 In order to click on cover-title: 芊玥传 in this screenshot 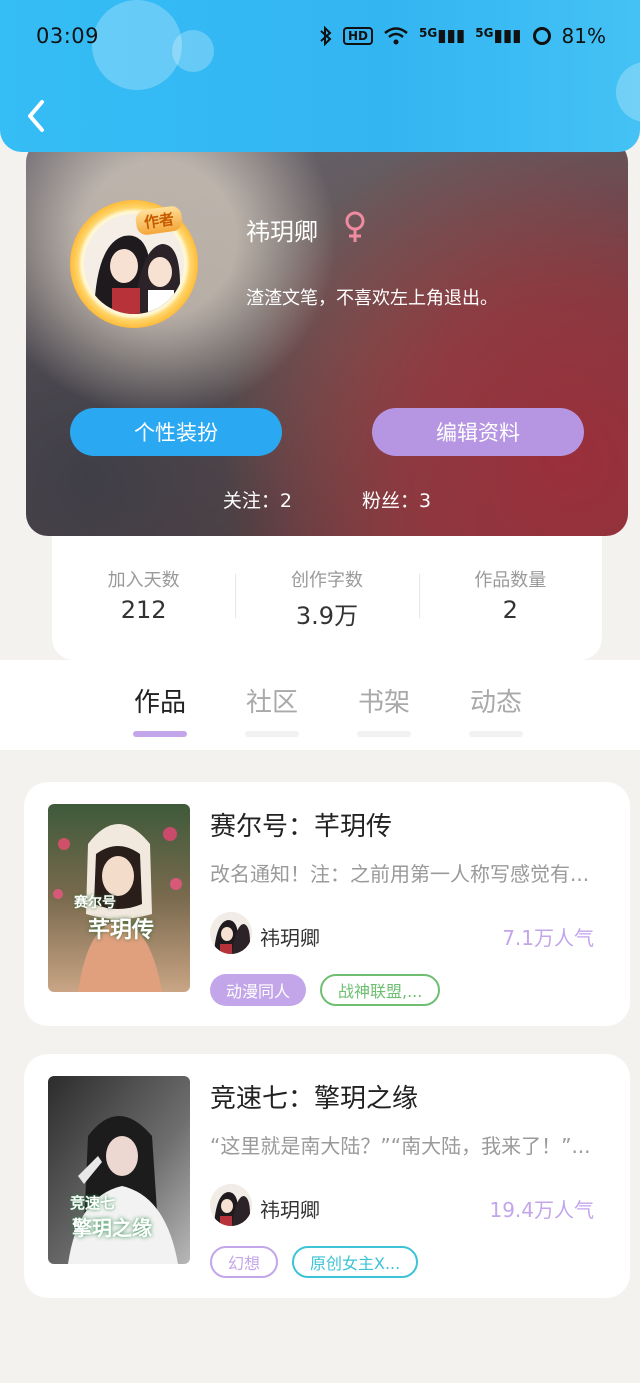, I will do `click(121, 930)`.